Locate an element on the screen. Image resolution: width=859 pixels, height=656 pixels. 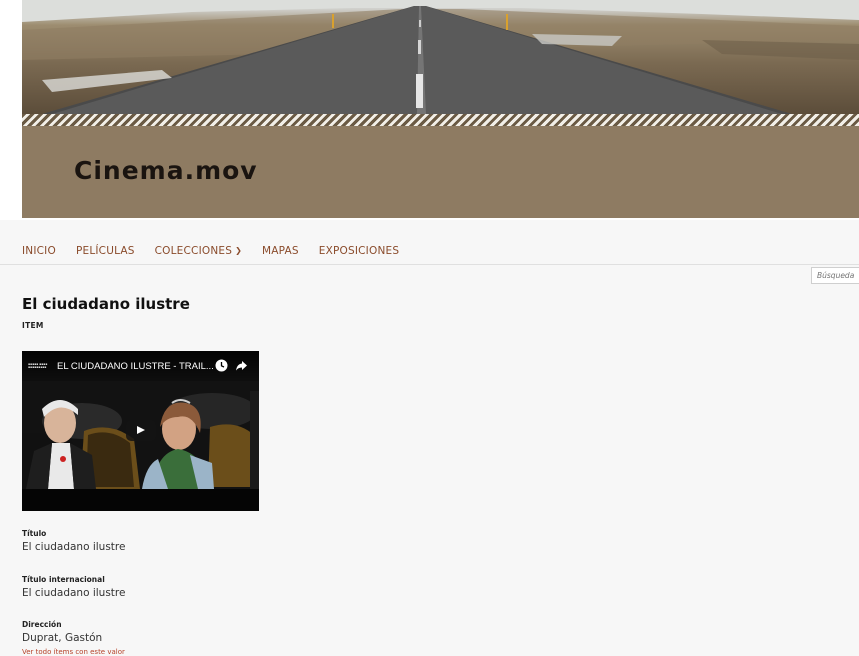
nav-divider is located at coordinates (429, 264).